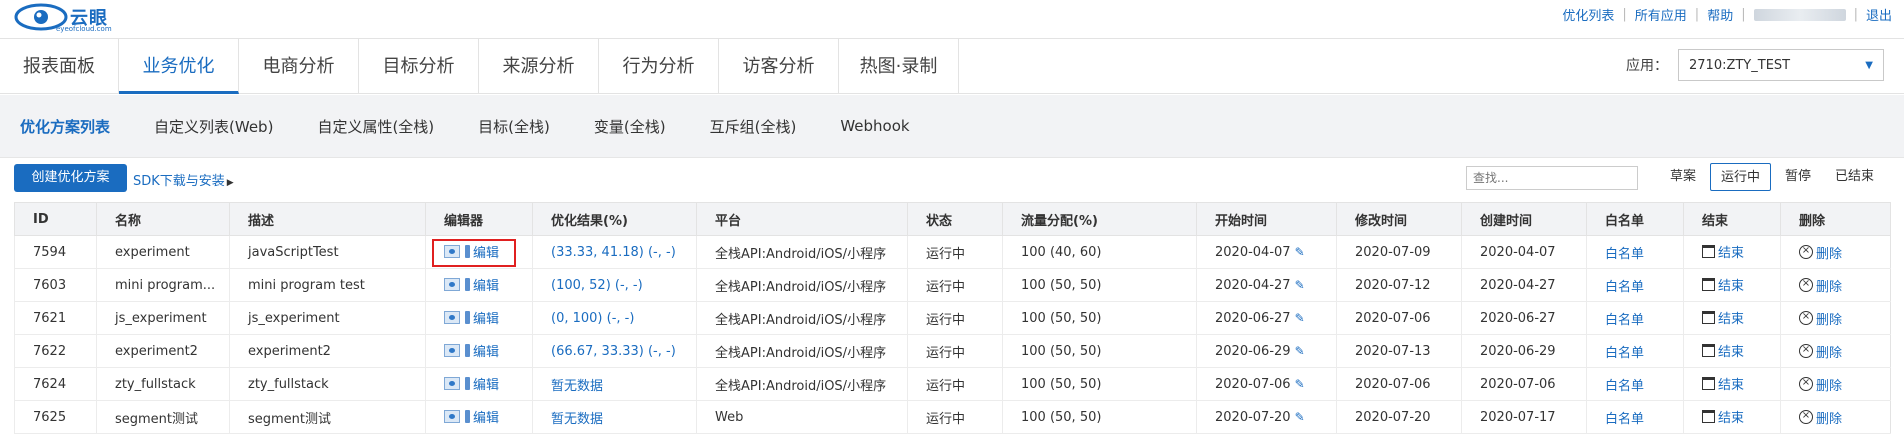  I want to click on link-help: 帮助, so click(1720, 14).